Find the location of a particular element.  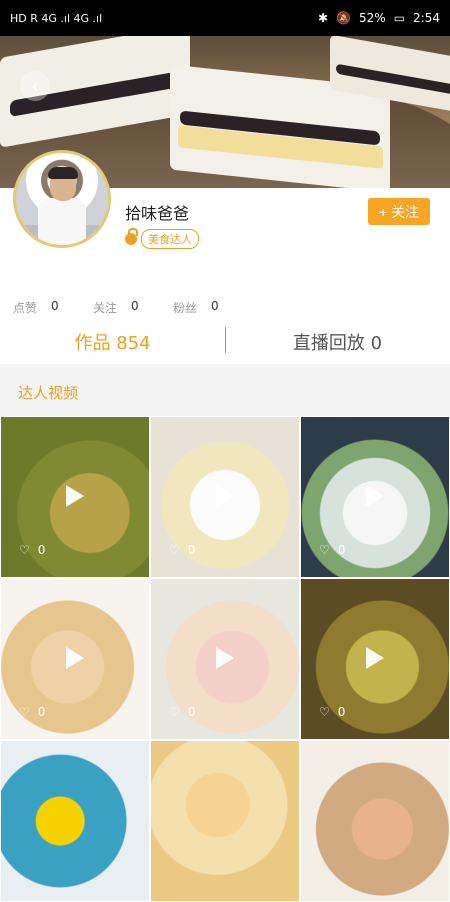

stat-label: 粉丝 is located at coordinates (185, 308).